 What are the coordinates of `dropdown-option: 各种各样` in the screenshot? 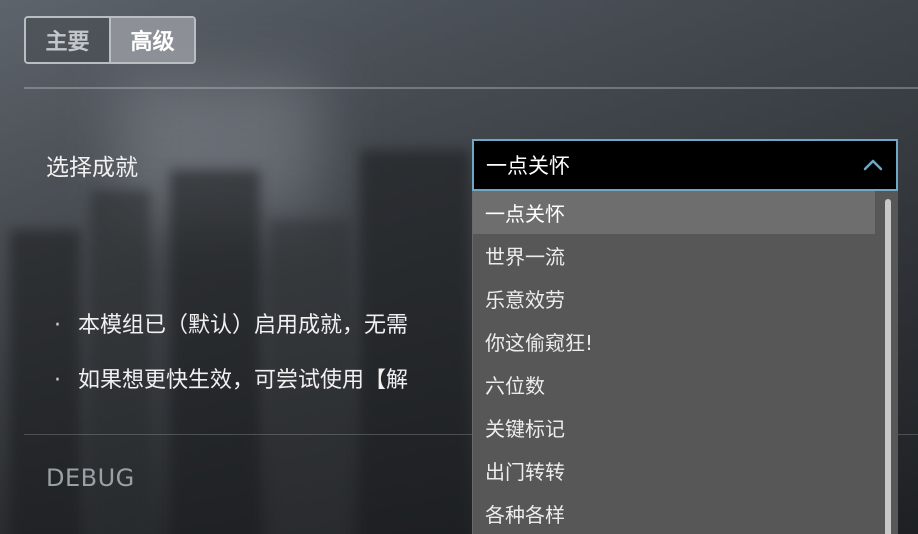 It's located at (674, 513).